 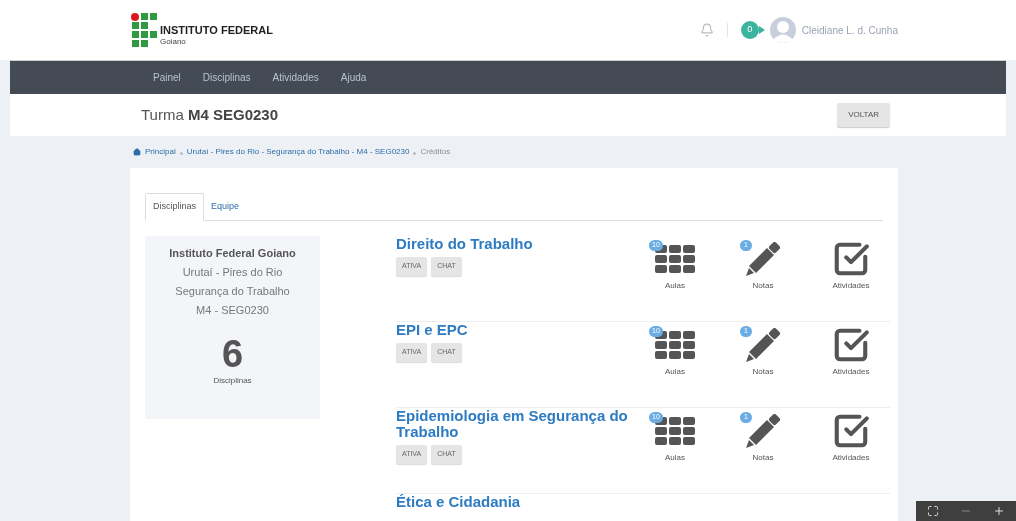 I want to click on tab: Equipe, so click(x=225, y=206).